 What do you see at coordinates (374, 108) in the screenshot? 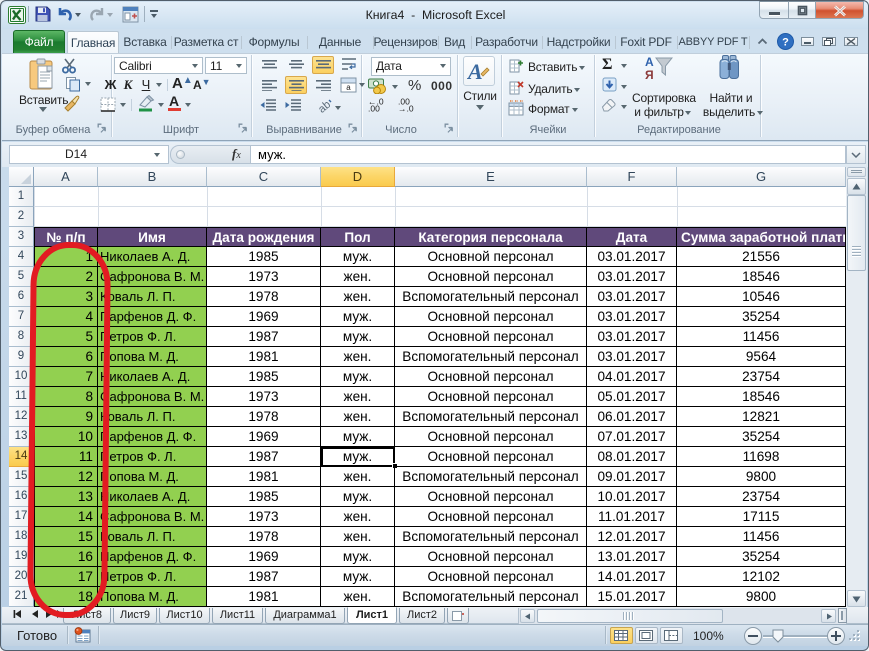
I see `svg-text: .00` at bounding box center [374, 108].